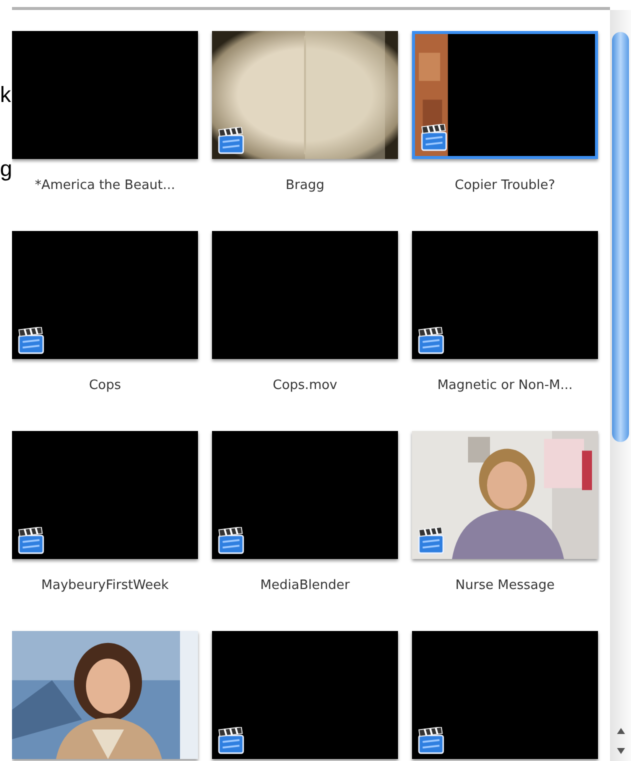 The height and width of the screenshot is (761, 631). What do you see at coordinates (305, 585) in the screenshot?
I see `file-name: MediaBlender` at bounding box center [305, 585].